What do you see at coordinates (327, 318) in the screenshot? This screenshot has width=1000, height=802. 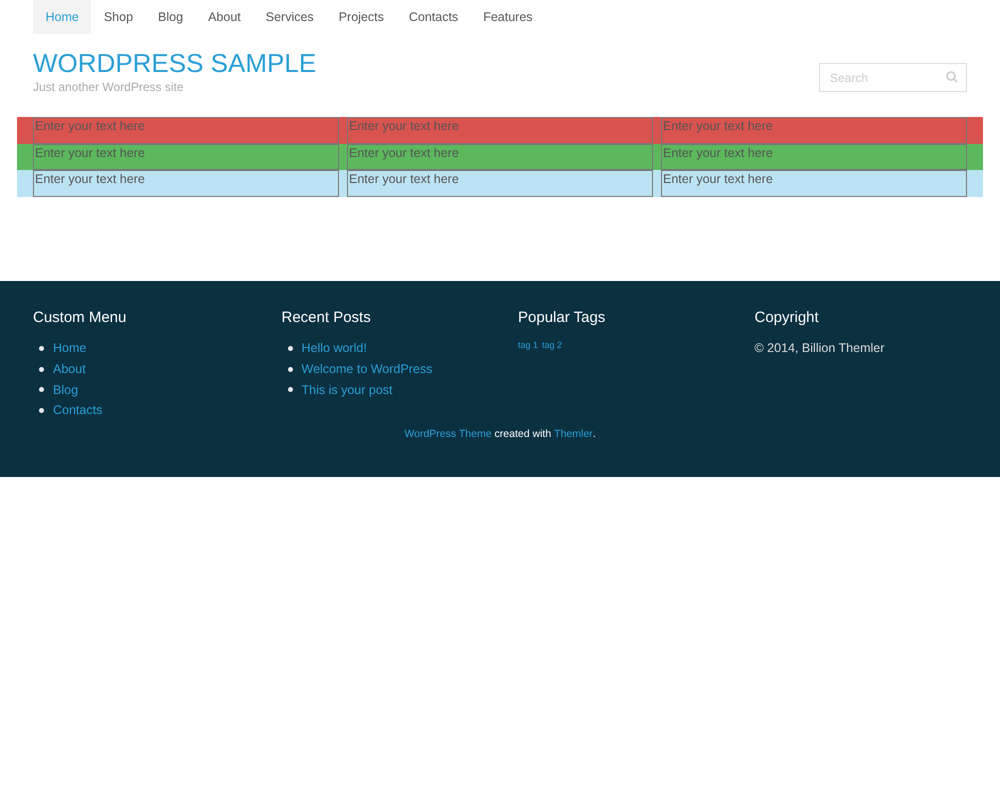 I see `footer-heading: Recent Posts` at bounding box center [327, 318].